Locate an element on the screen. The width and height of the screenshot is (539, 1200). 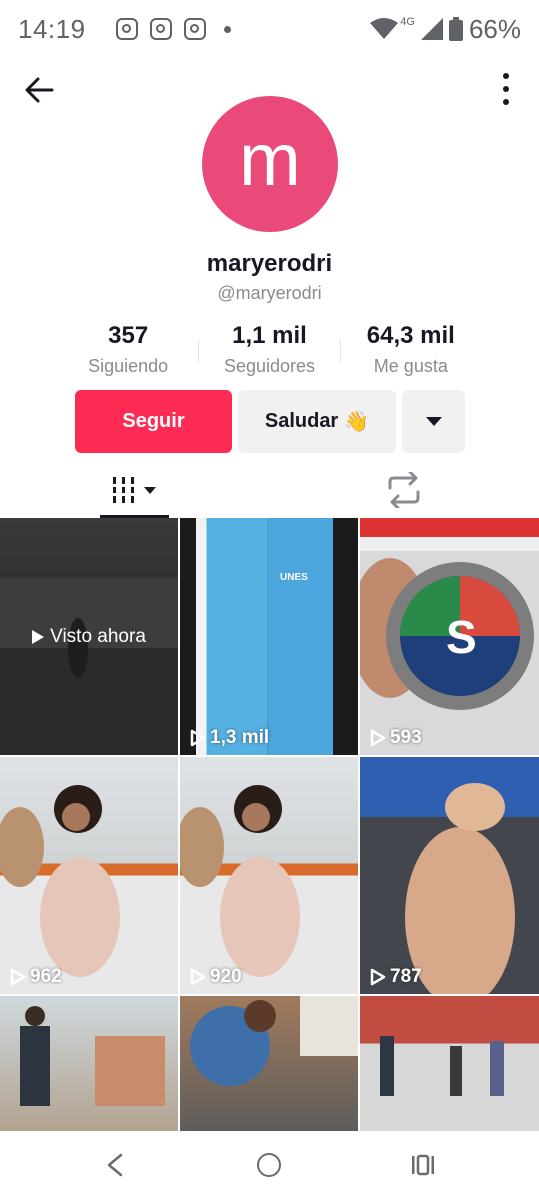
stat-following-label: Siguiendo is located at coordinates (128, 366).